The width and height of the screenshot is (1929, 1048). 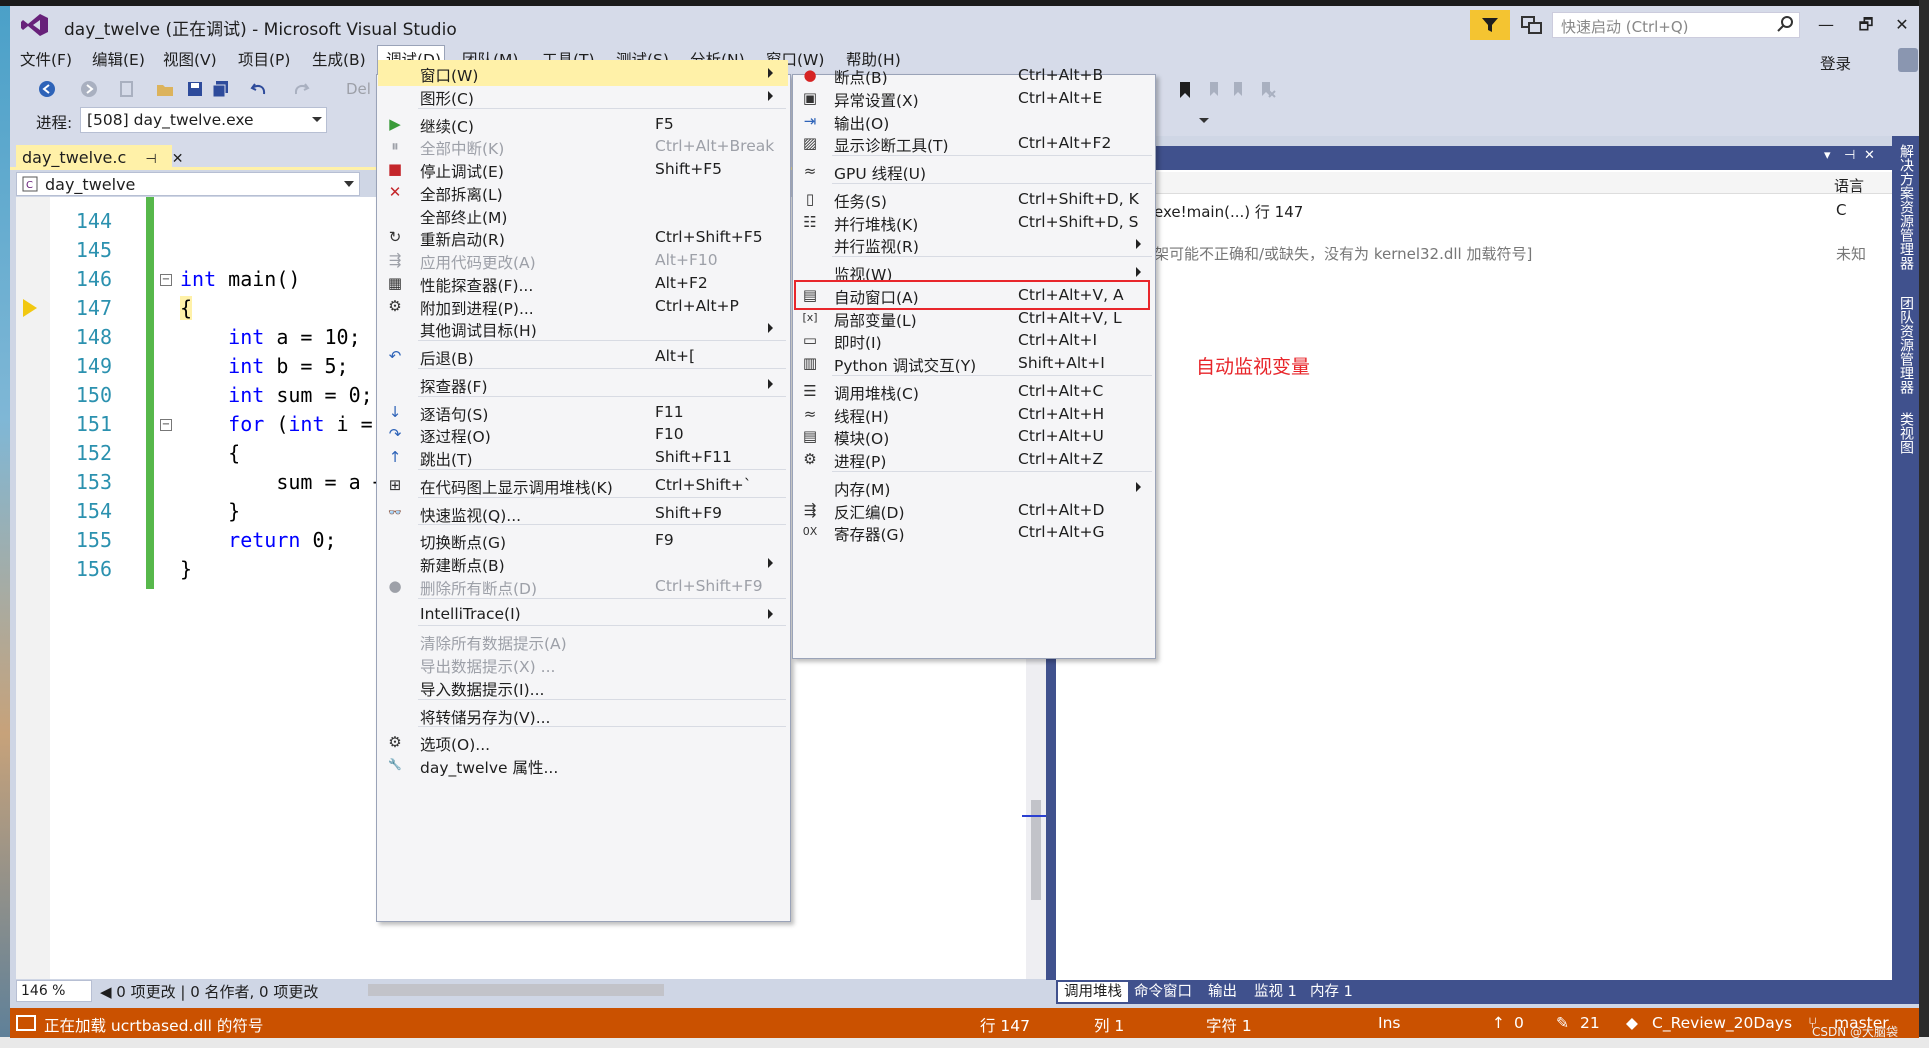 I want to click on minimize-button: —, so click(x=1826, y=25).